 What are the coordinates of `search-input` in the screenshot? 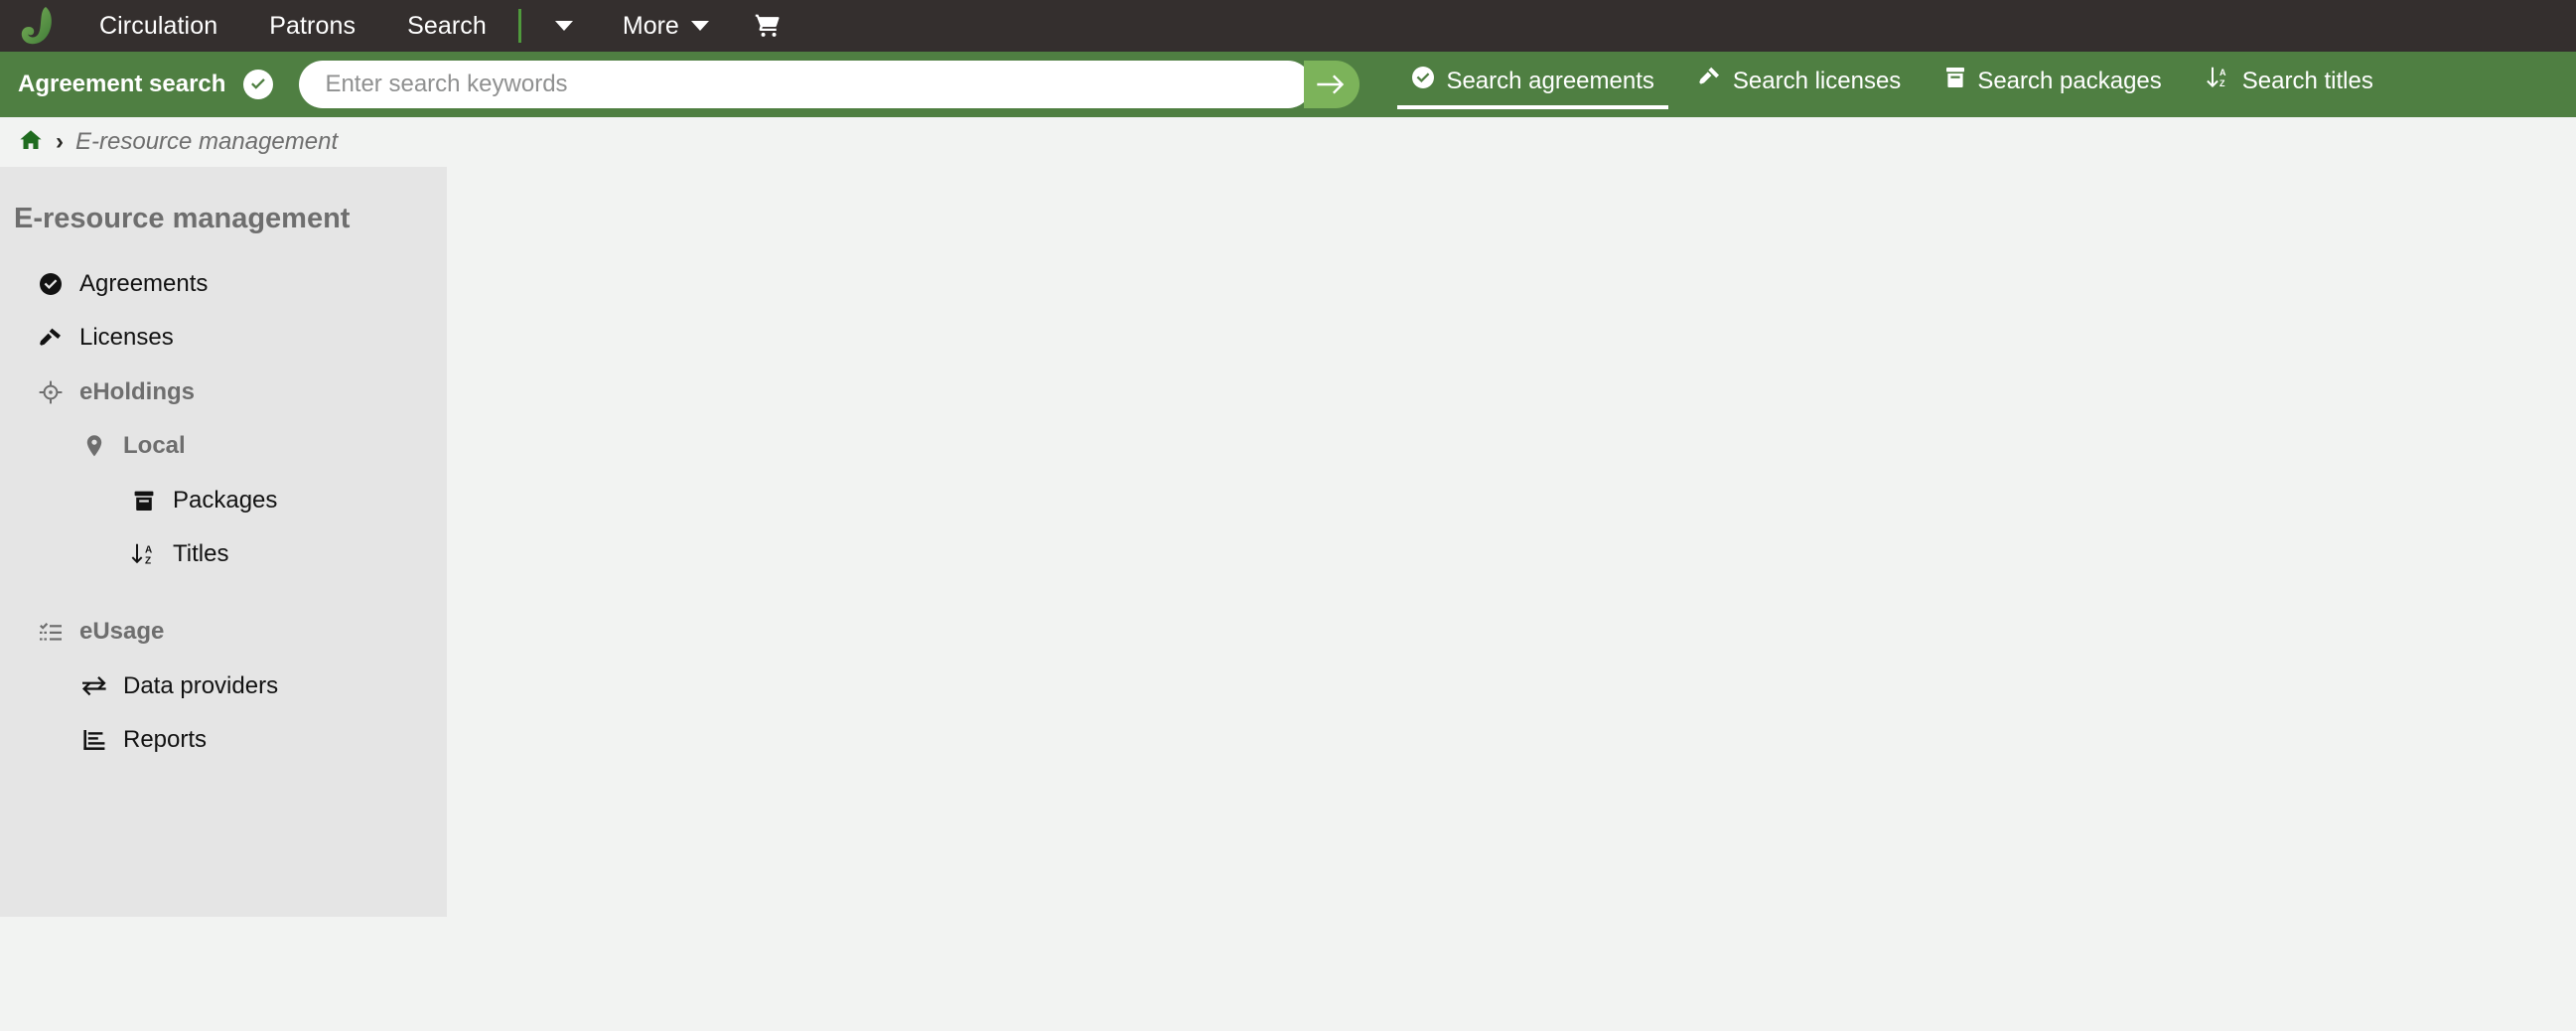 It's located at (806, 85).